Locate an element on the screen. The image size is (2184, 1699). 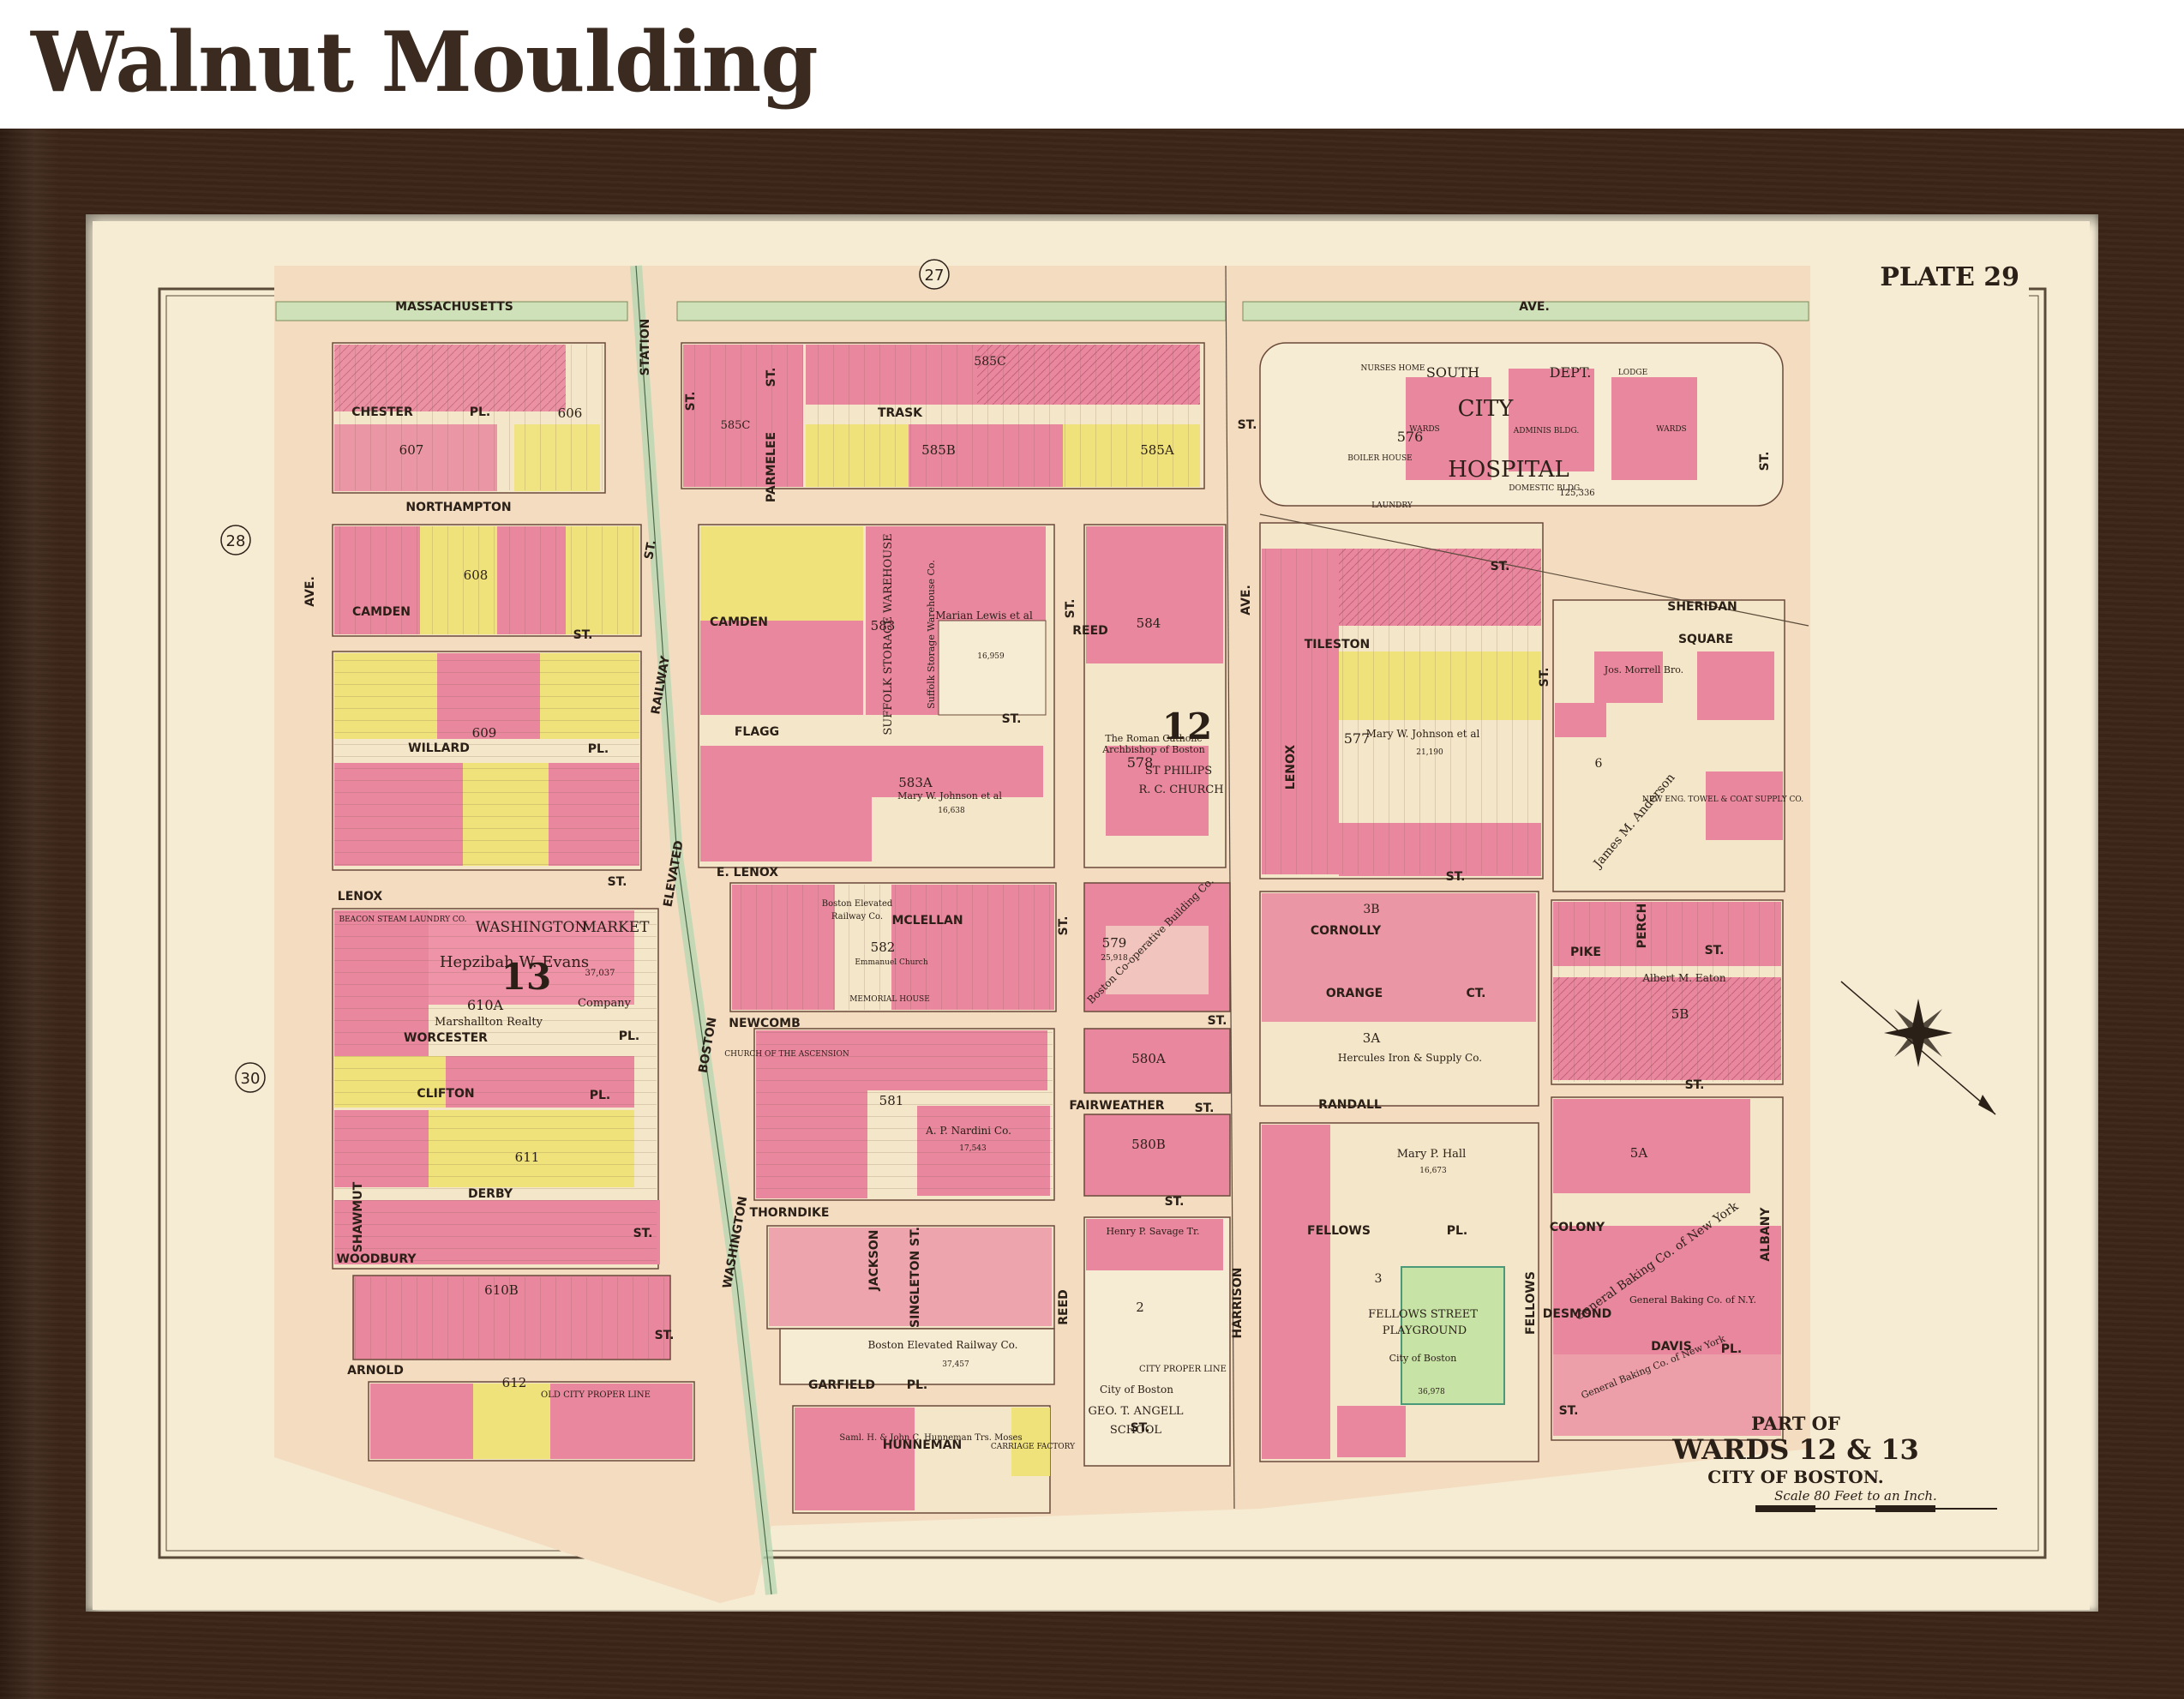
landmark-label-4: NURSES HOME is located at coordinates (1392, 368).